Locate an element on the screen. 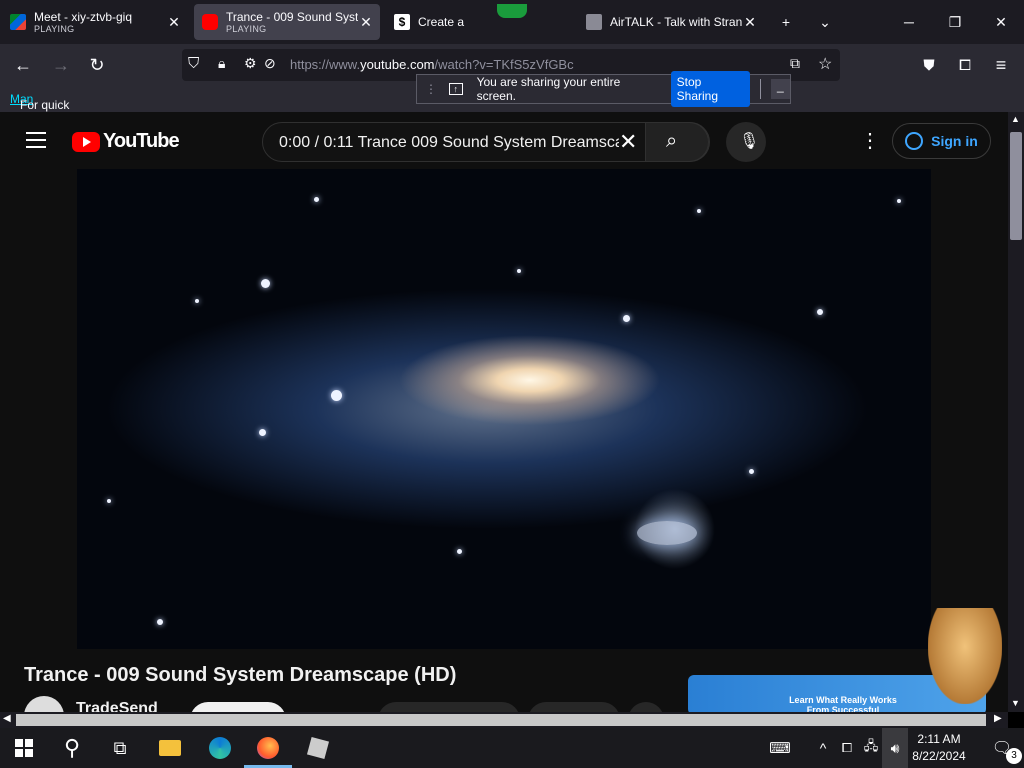 The image size is (1024, 768). sign-in-label: Sign in is located at coordinates (954, 141).